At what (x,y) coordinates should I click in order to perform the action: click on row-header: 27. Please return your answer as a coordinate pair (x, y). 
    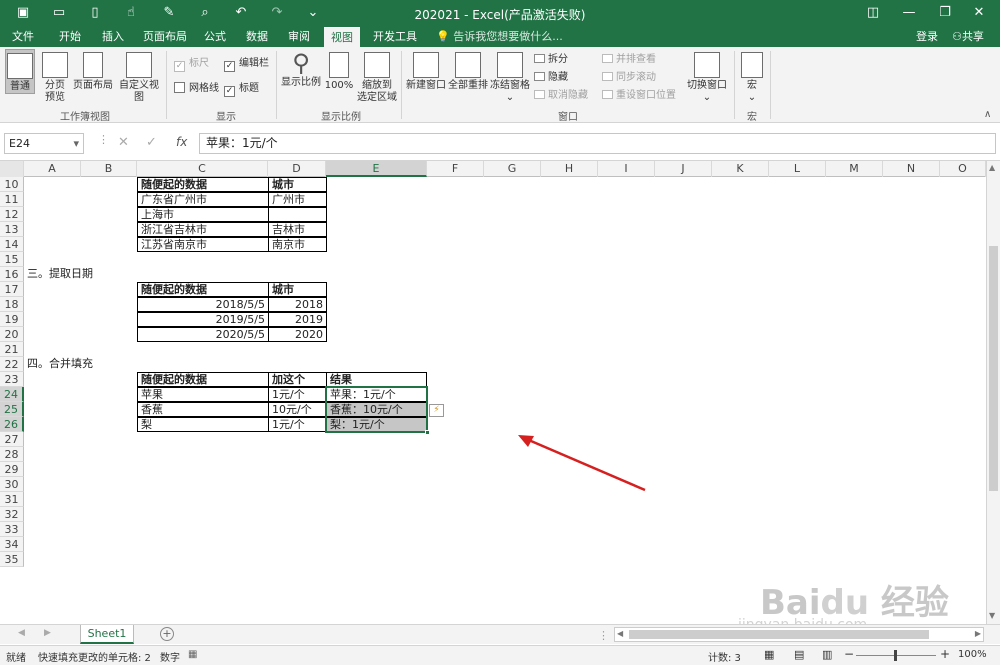
    Looking at the image, I should click on (12, 439).